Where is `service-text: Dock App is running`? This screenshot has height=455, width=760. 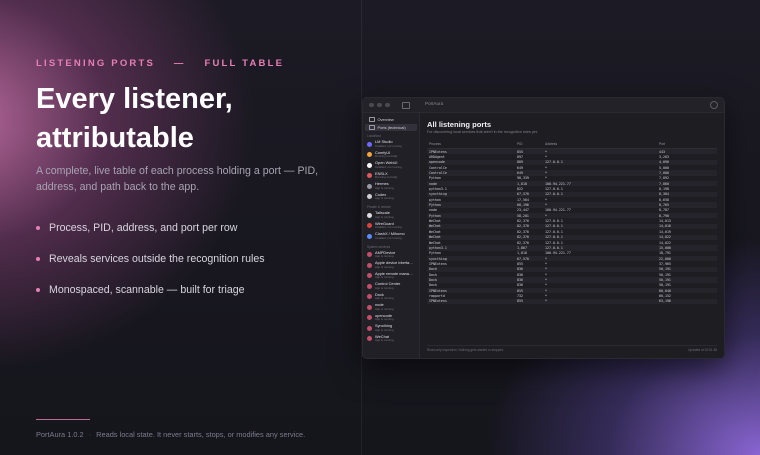
service-text: Dock App is running is located at coordinates (384, 296).